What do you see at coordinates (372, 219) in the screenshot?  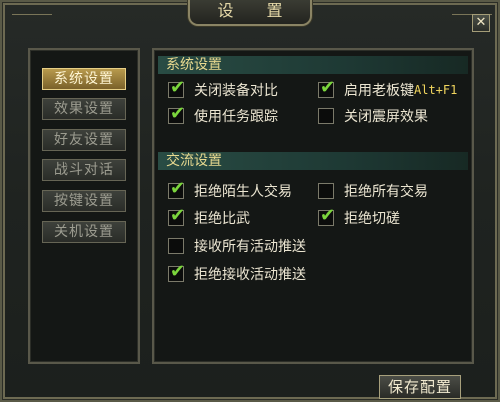 I see `option-label: 拒绝切磋` at bounding box center [372, 219].